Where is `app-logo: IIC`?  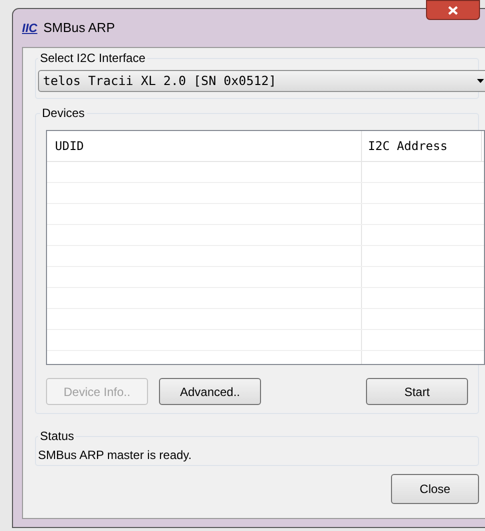 app-logo: IIC is located at coordinates (30, 28).